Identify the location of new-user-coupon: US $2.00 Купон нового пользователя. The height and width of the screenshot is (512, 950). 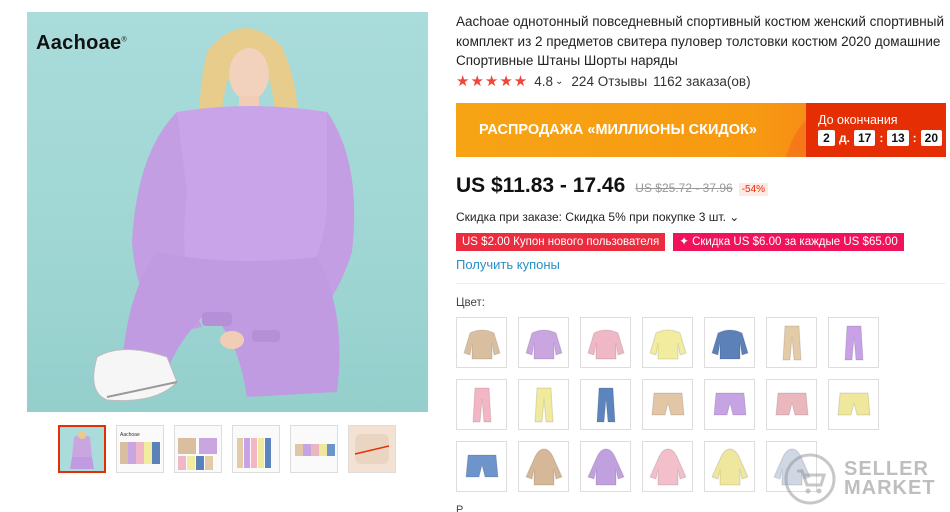
(561, 242).